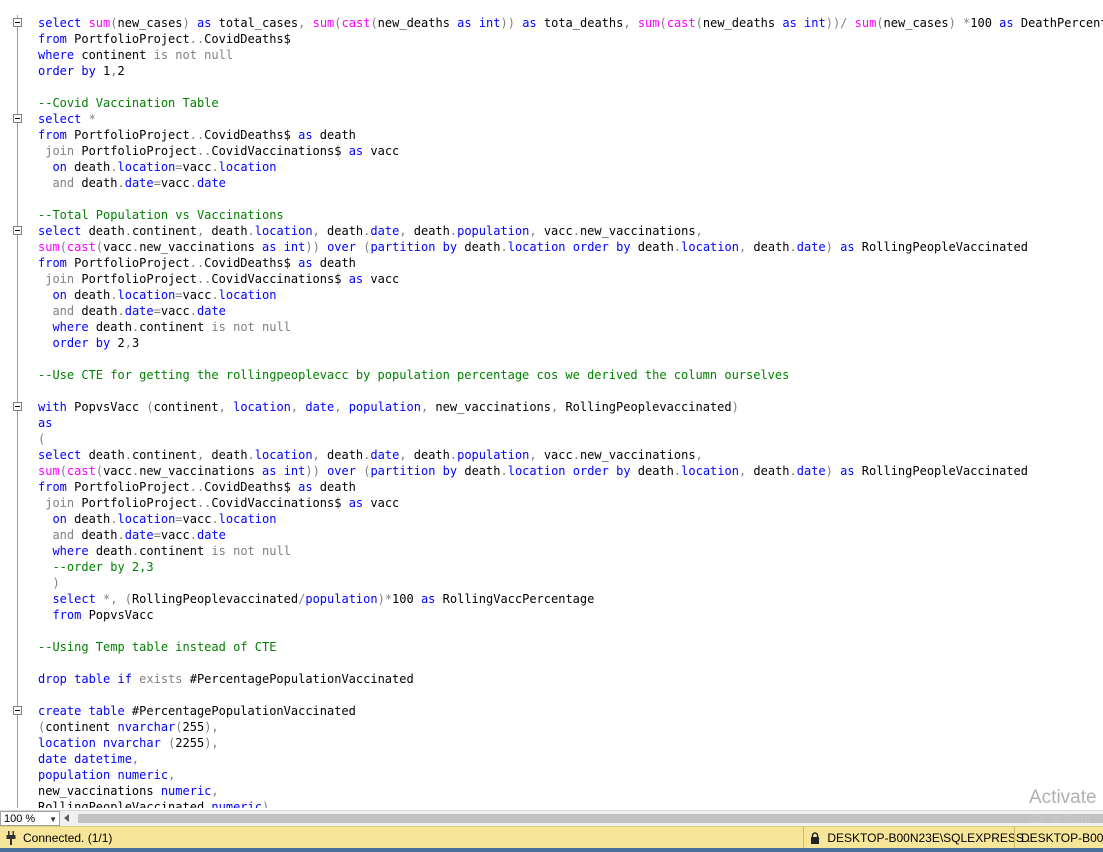 The height and width of the screenshot is (852, 1103). I want to click on scroll-left-arrow-icon, so click(66, 818).